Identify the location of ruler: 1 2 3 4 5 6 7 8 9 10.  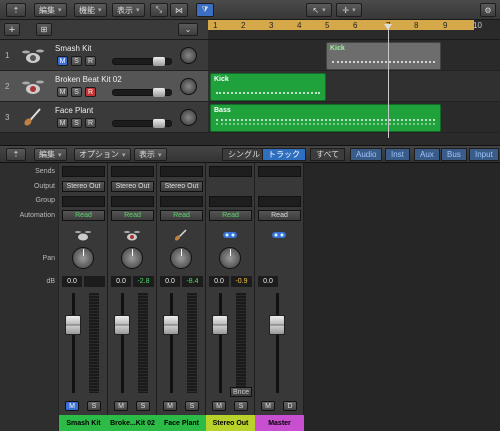
(354, 30).